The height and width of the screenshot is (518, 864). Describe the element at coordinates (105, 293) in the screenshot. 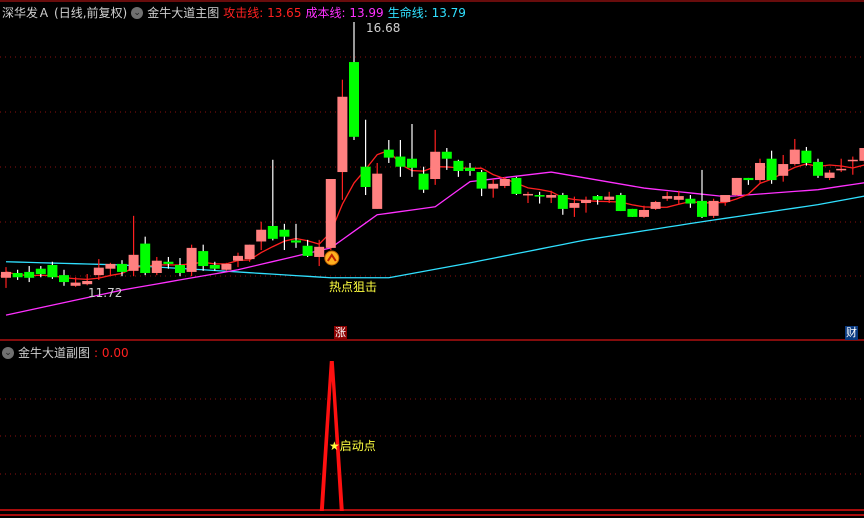

I see `low-price-label: 11.72` at that location.